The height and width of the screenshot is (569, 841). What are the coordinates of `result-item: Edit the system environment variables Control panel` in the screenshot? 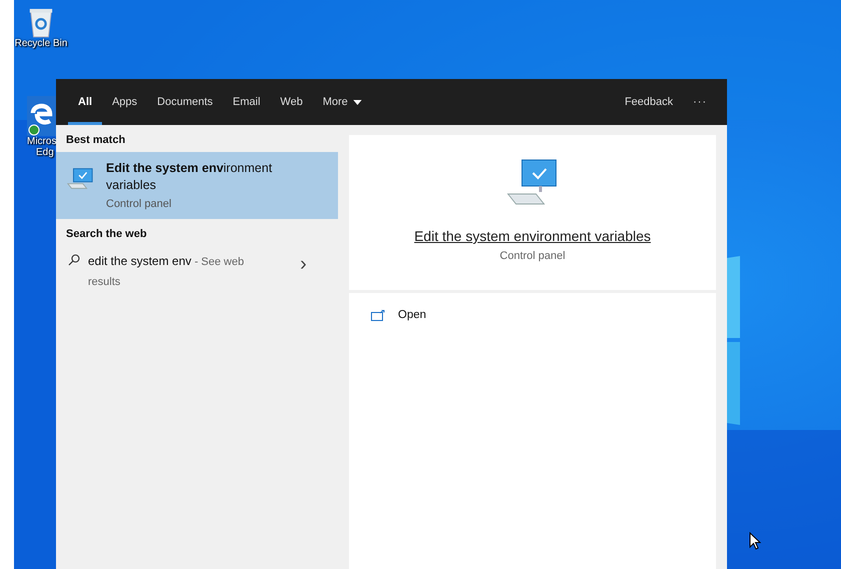 It's located at (197, 185).